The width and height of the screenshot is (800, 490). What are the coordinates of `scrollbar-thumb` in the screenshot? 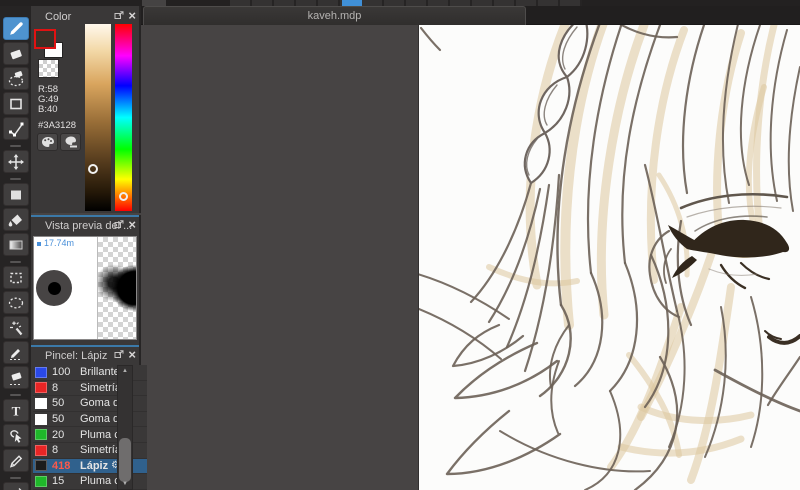 It's located at (125, 460).